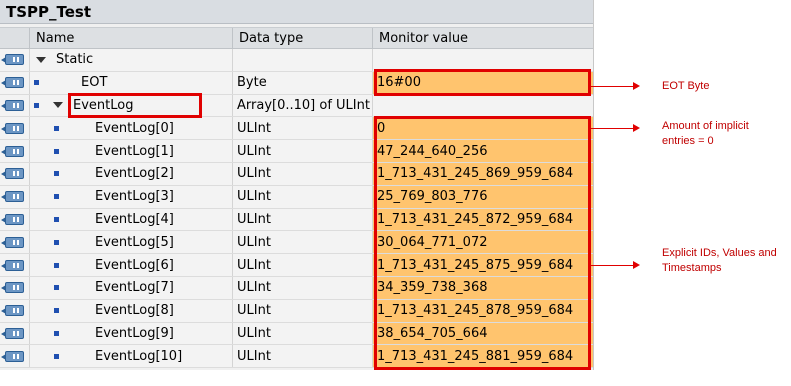 The height and width of the screenshot is (386, 791). I want to click on annotation-explicit: Explicit IDs, Values and Timestamps, so click(719, 260).